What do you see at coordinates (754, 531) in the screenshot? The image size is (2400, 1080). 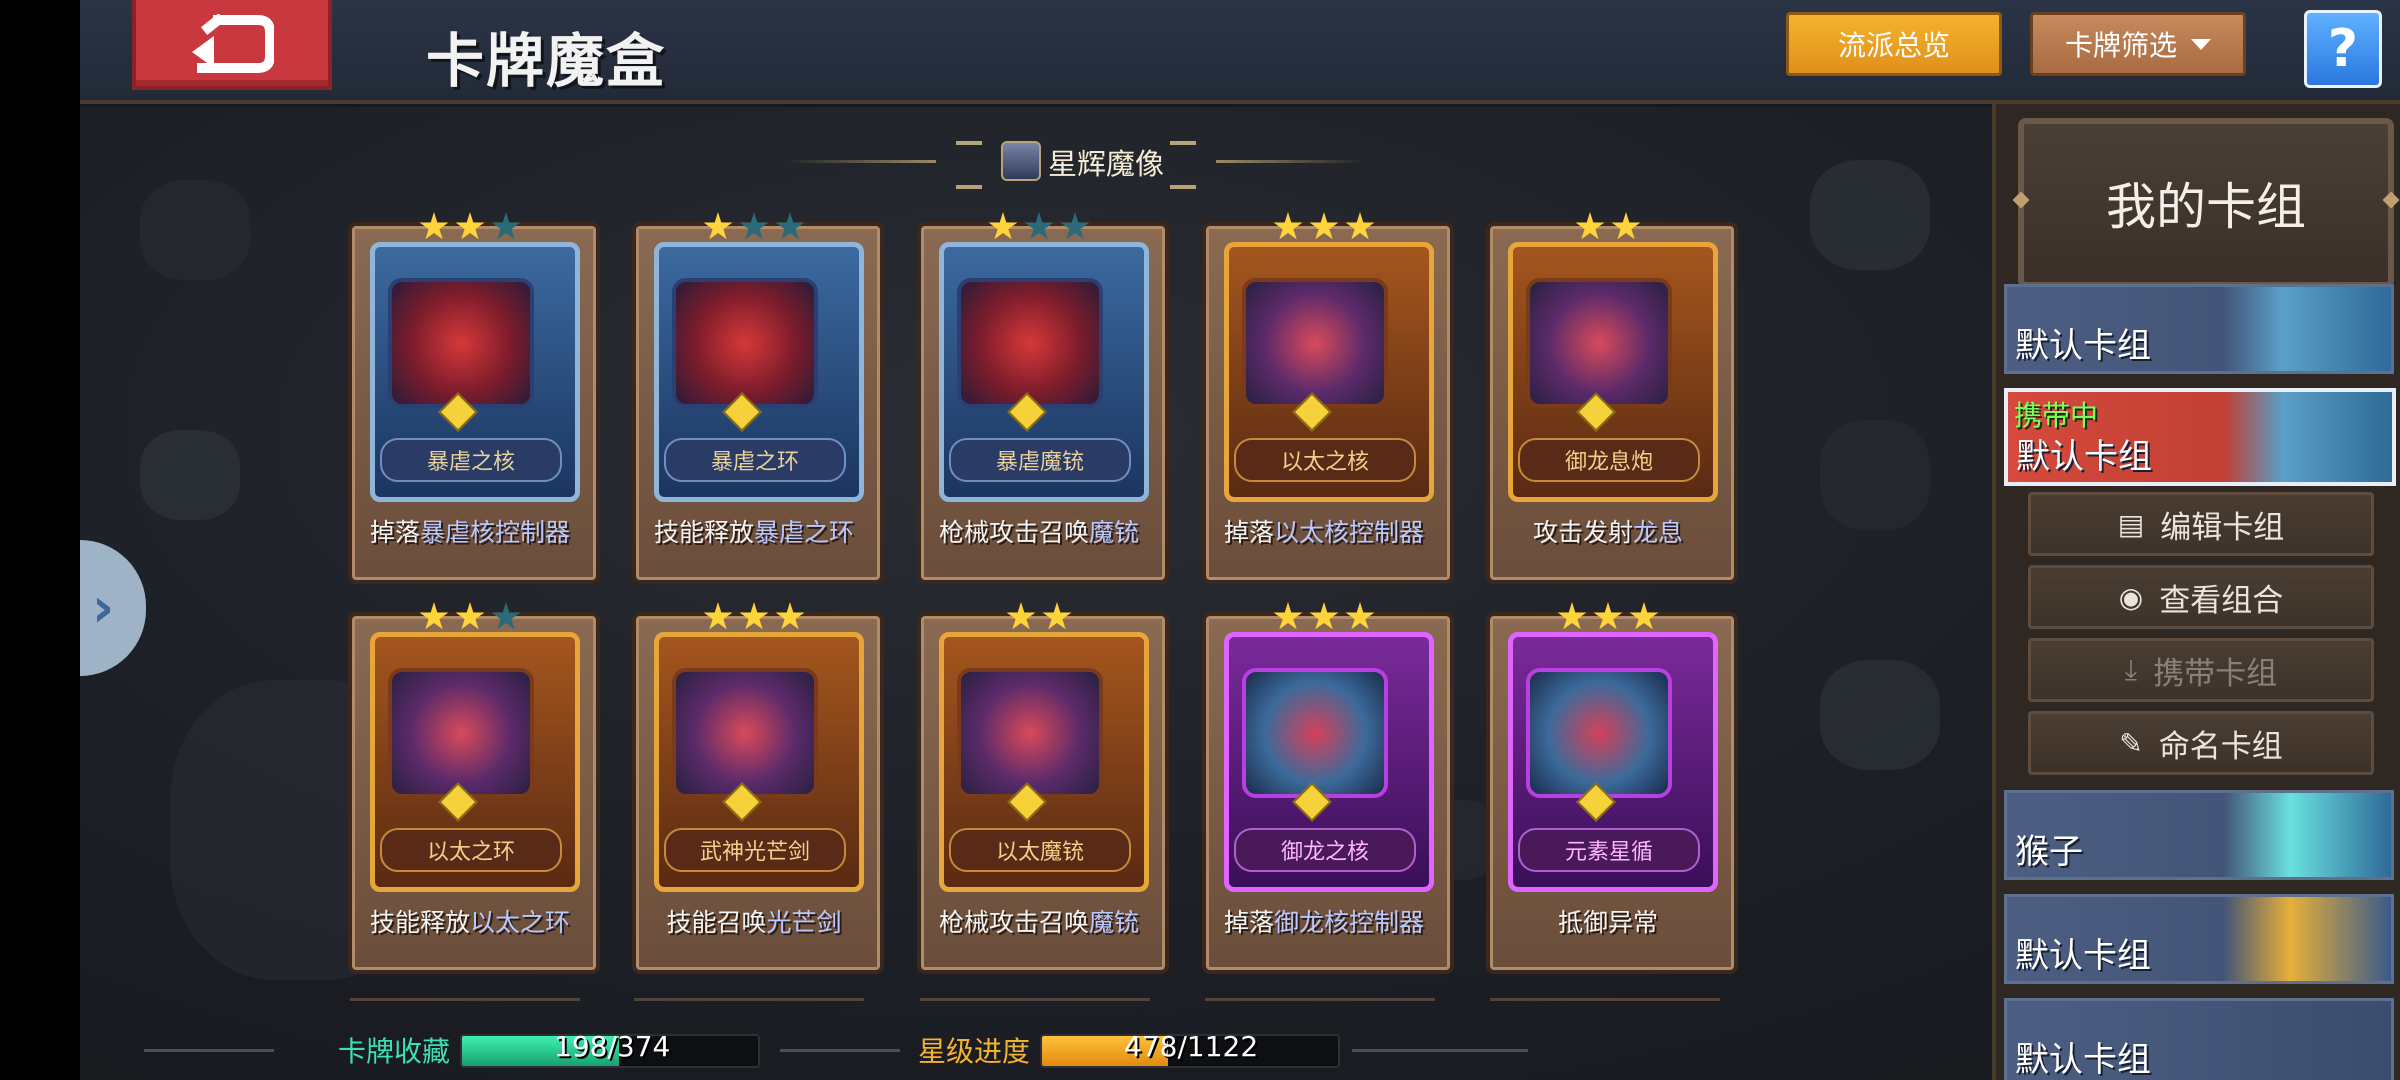 I see `card-description: 技能释放 暴虐之环` at bounding box center [754, 531].